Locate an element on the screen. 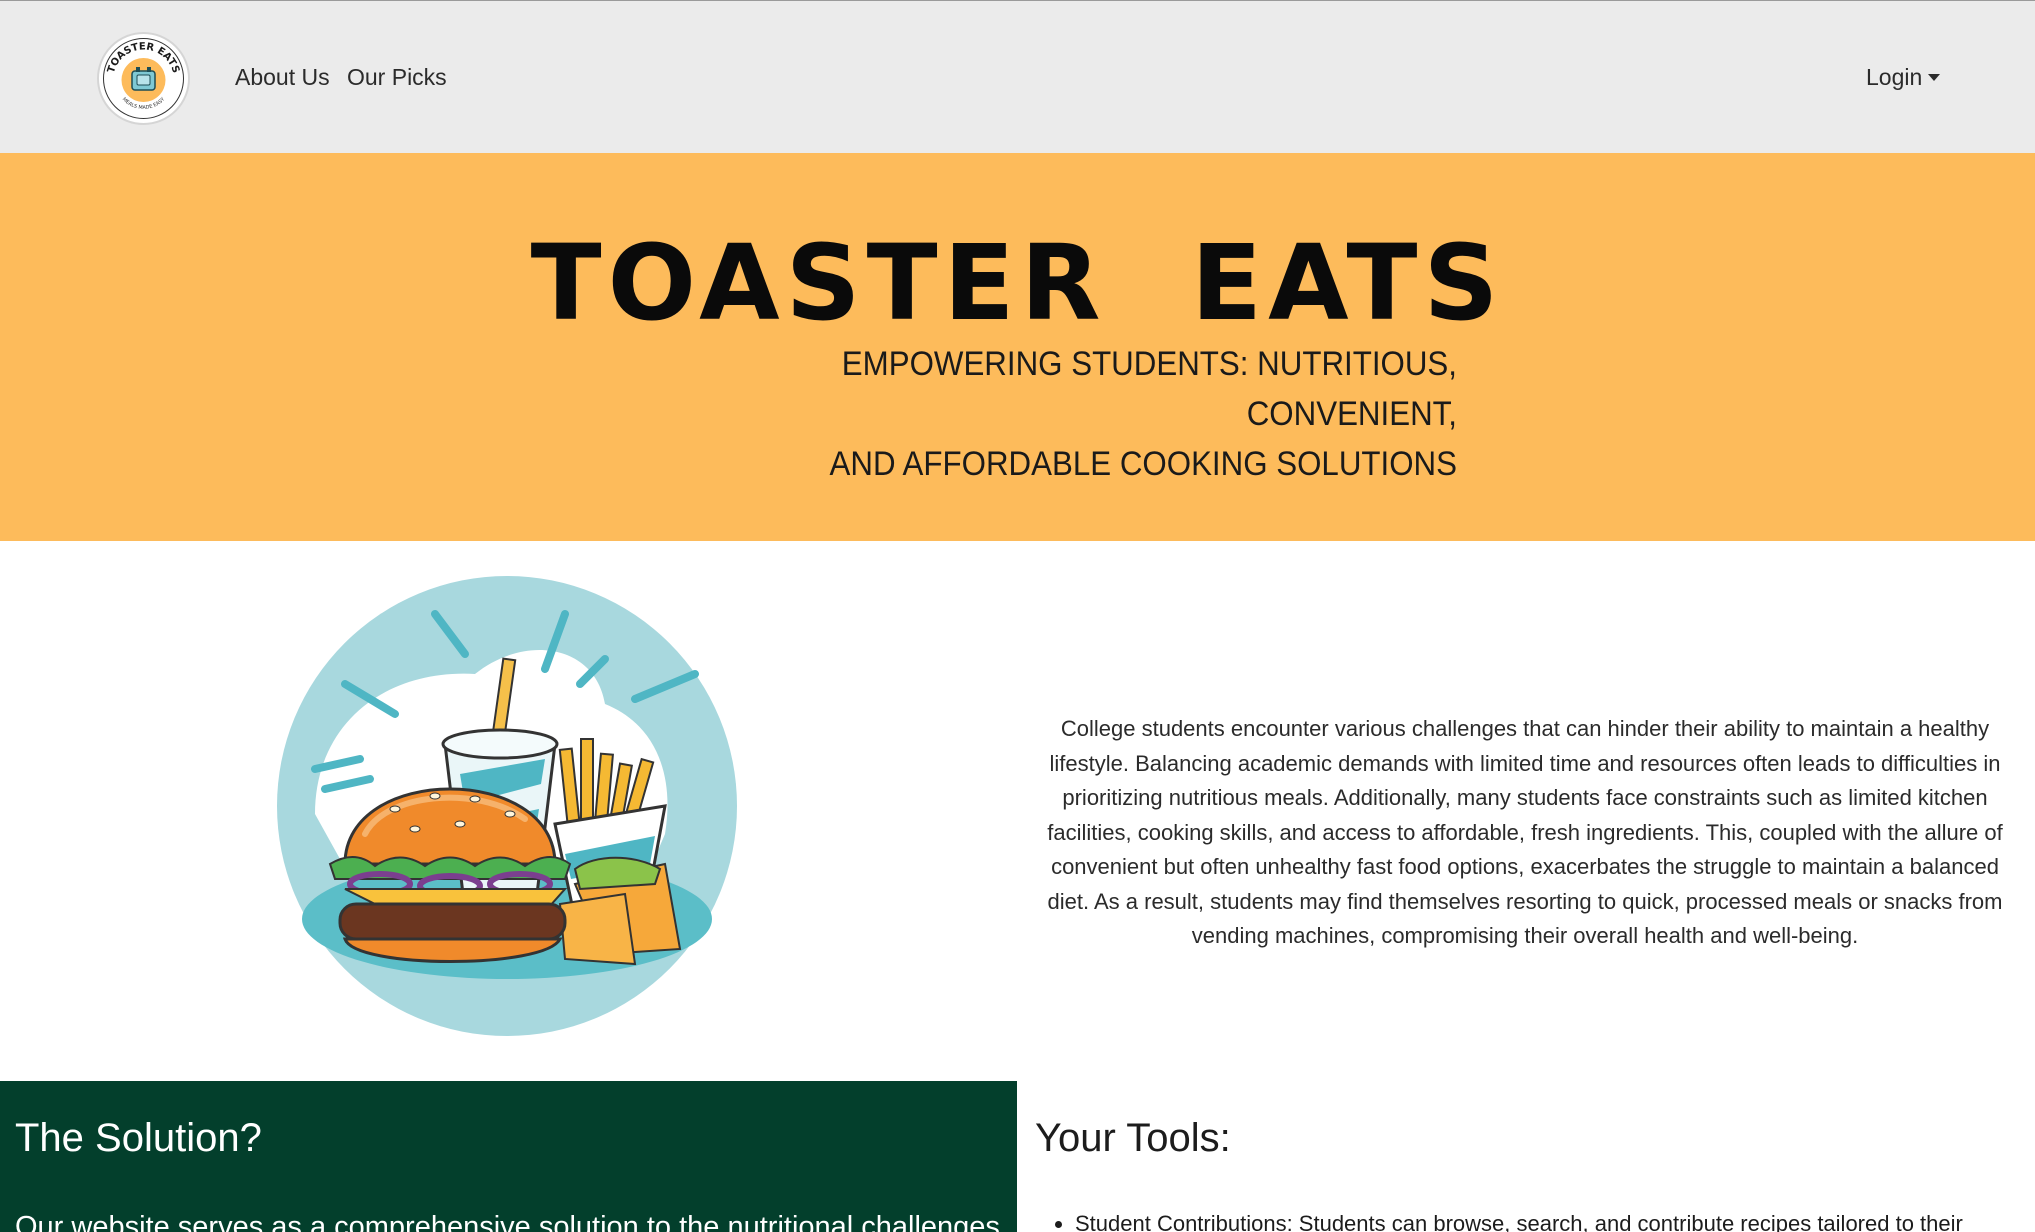 This screenshot has height=1232, width=2035. hero-subtitle-line2: AND AFFORDABLE COOKING SOLUTIONS is located at coordinates (1143, 464).